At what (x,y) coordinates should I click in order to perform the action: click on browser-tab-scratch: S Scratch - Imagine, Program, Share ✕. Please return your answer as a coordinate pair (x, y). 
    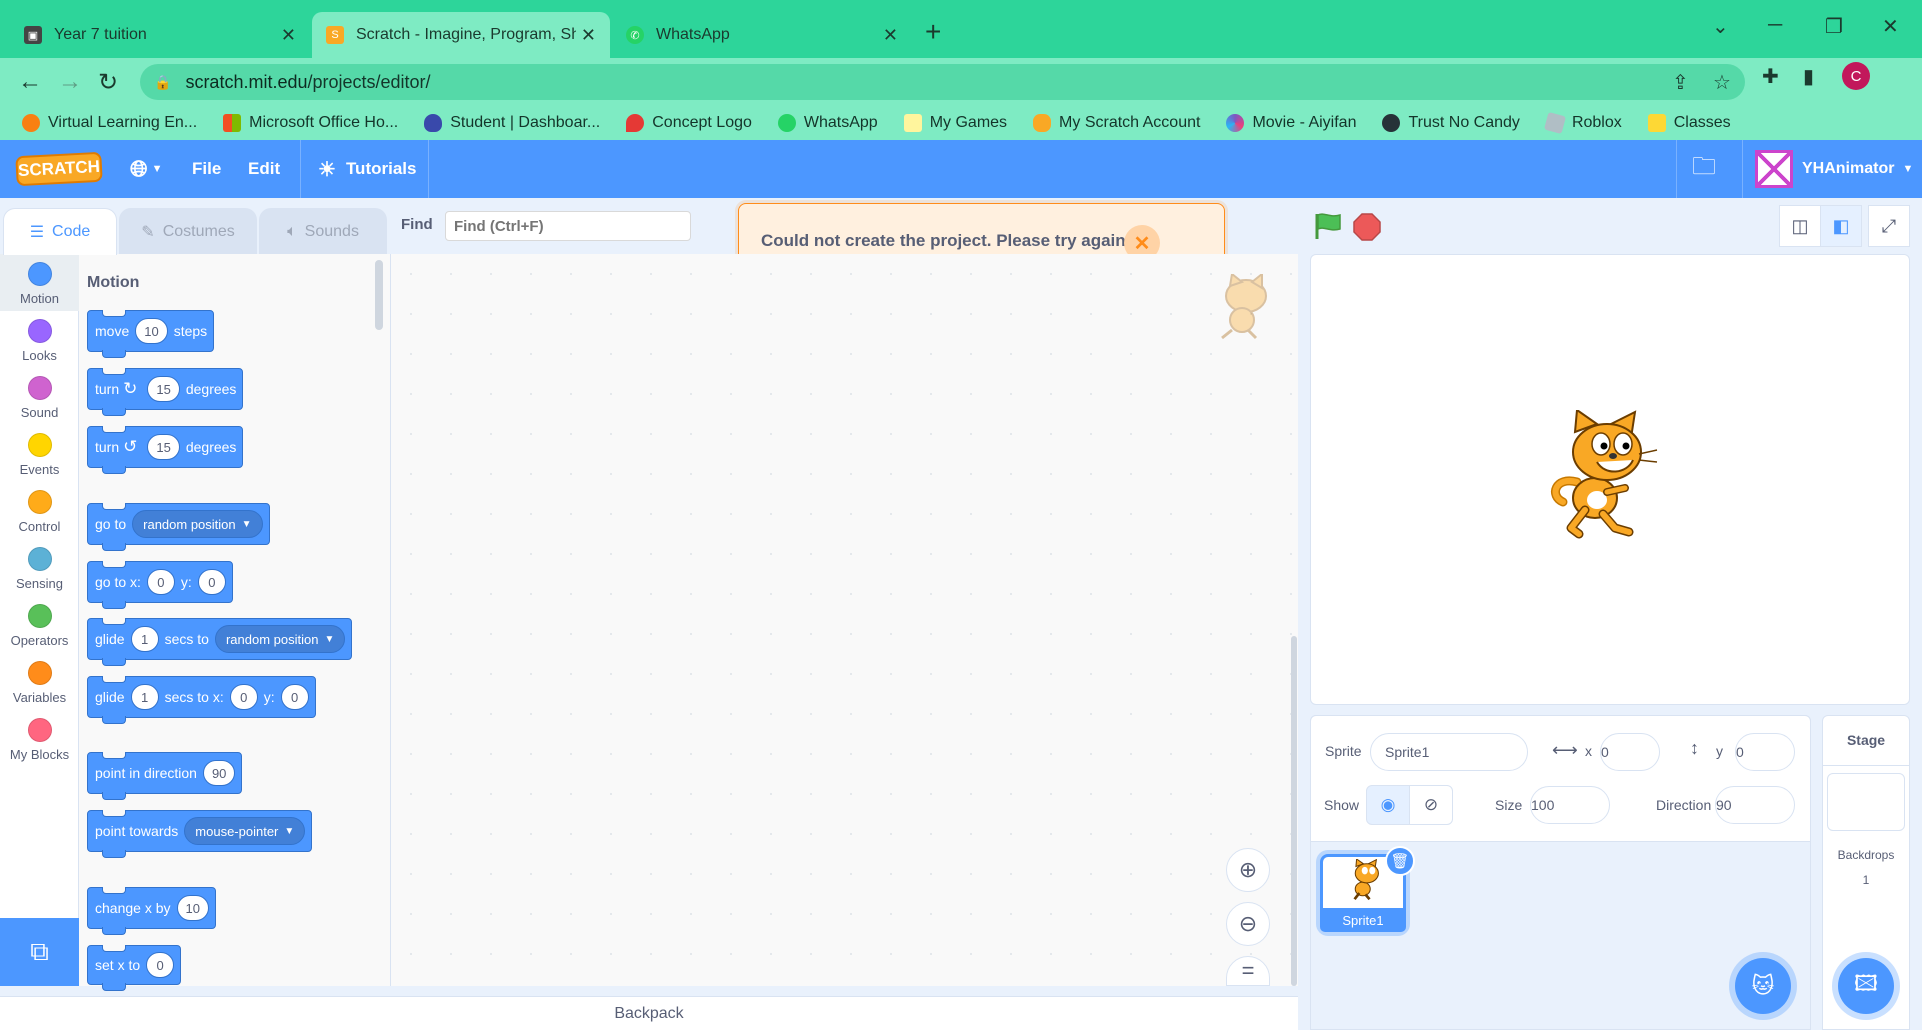
    Looking at the image, I should click on (461, 35).